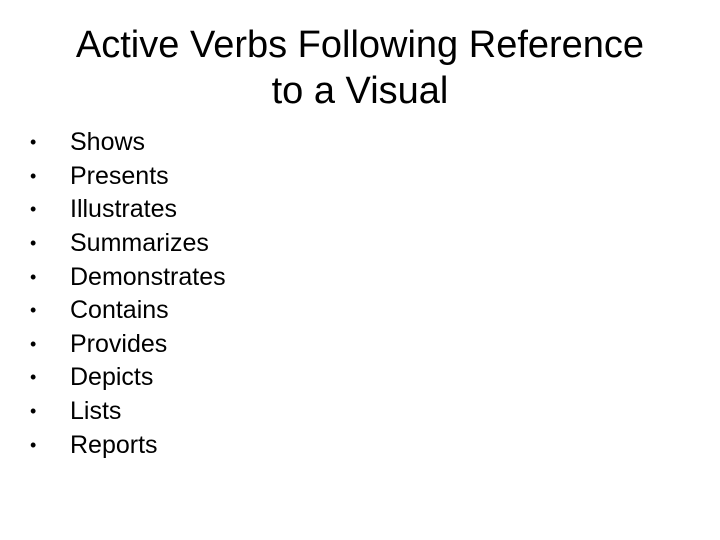 The image size is (720, 540). I want to click on list-item: • Illustrates, so click(128, 210).